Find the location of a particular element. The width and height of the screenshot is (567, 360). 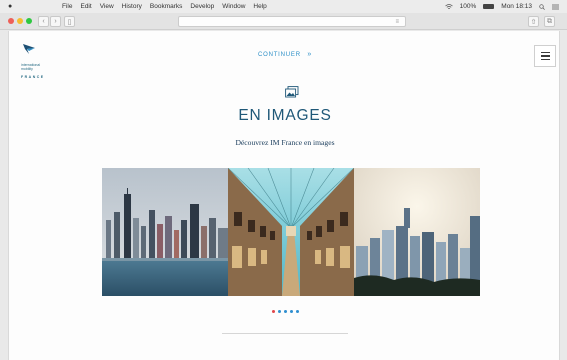

menu-history: History is located at coordinates (132, 6).